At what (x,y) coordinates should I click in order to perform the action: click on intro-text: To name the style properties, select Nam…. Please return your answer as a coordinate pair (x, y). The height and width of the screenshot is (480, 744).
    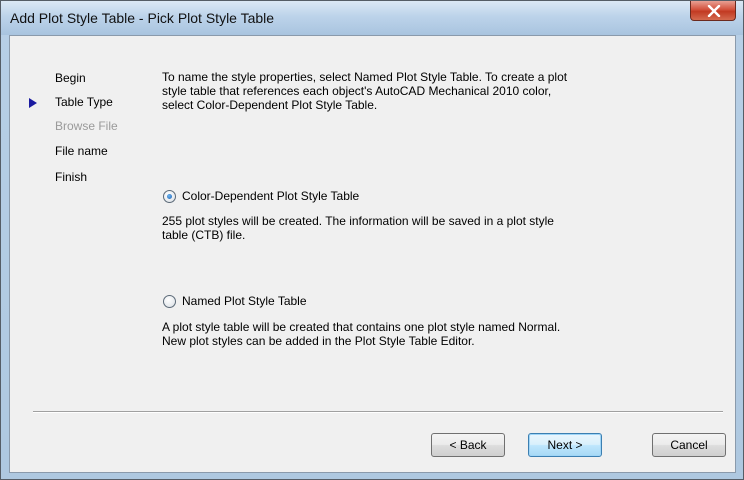
    Looking at the image, I should click on (365, 91).